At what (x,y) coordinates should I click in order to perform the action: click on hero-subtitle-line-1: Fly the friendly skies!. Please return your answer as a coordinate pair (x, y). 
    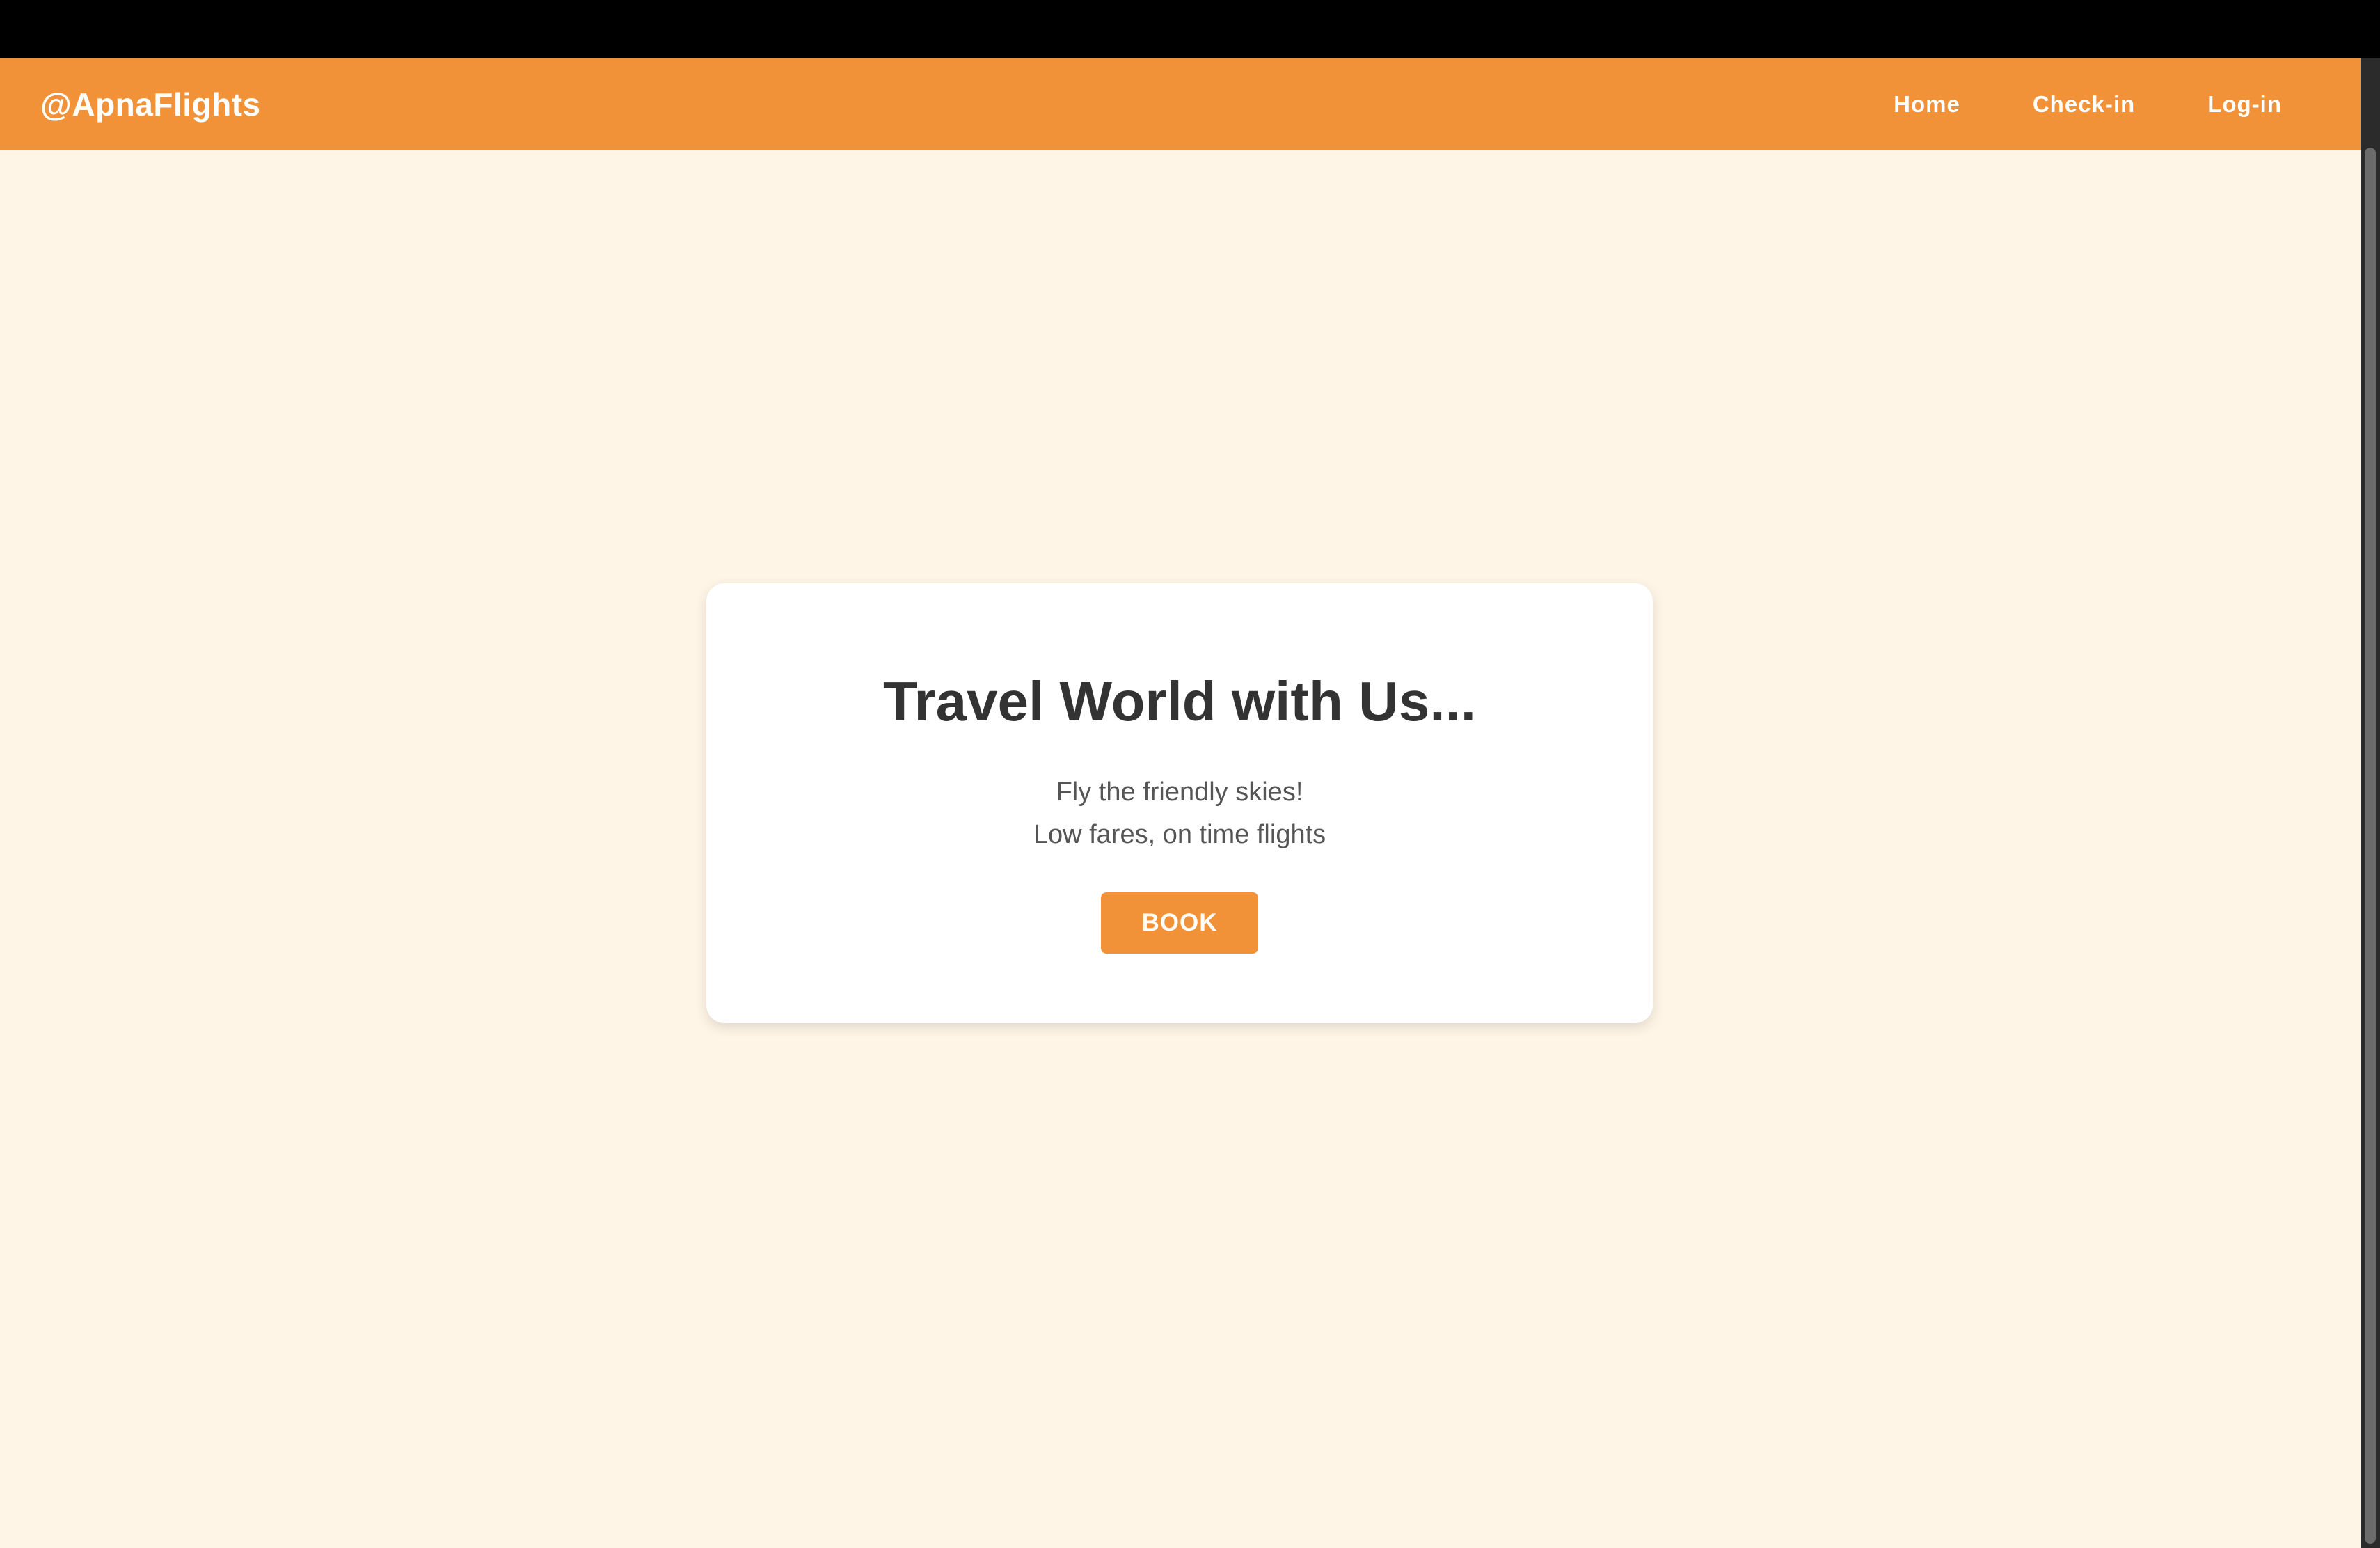
    Looking at the image, I should click on (1179, 792).